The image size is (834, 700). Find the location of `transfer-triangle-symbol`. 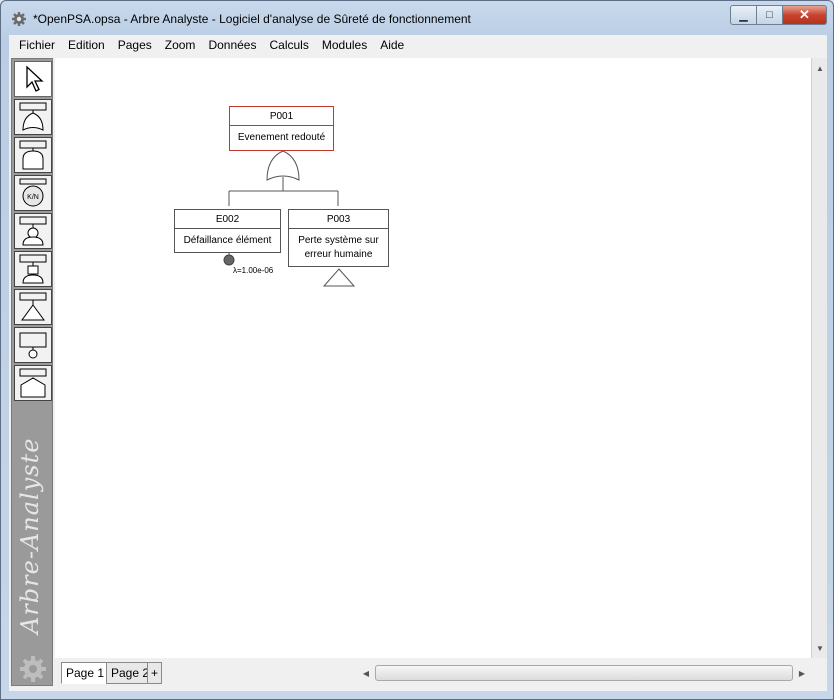

transfer-triangle-symbol is located at coordinates (339, 277).